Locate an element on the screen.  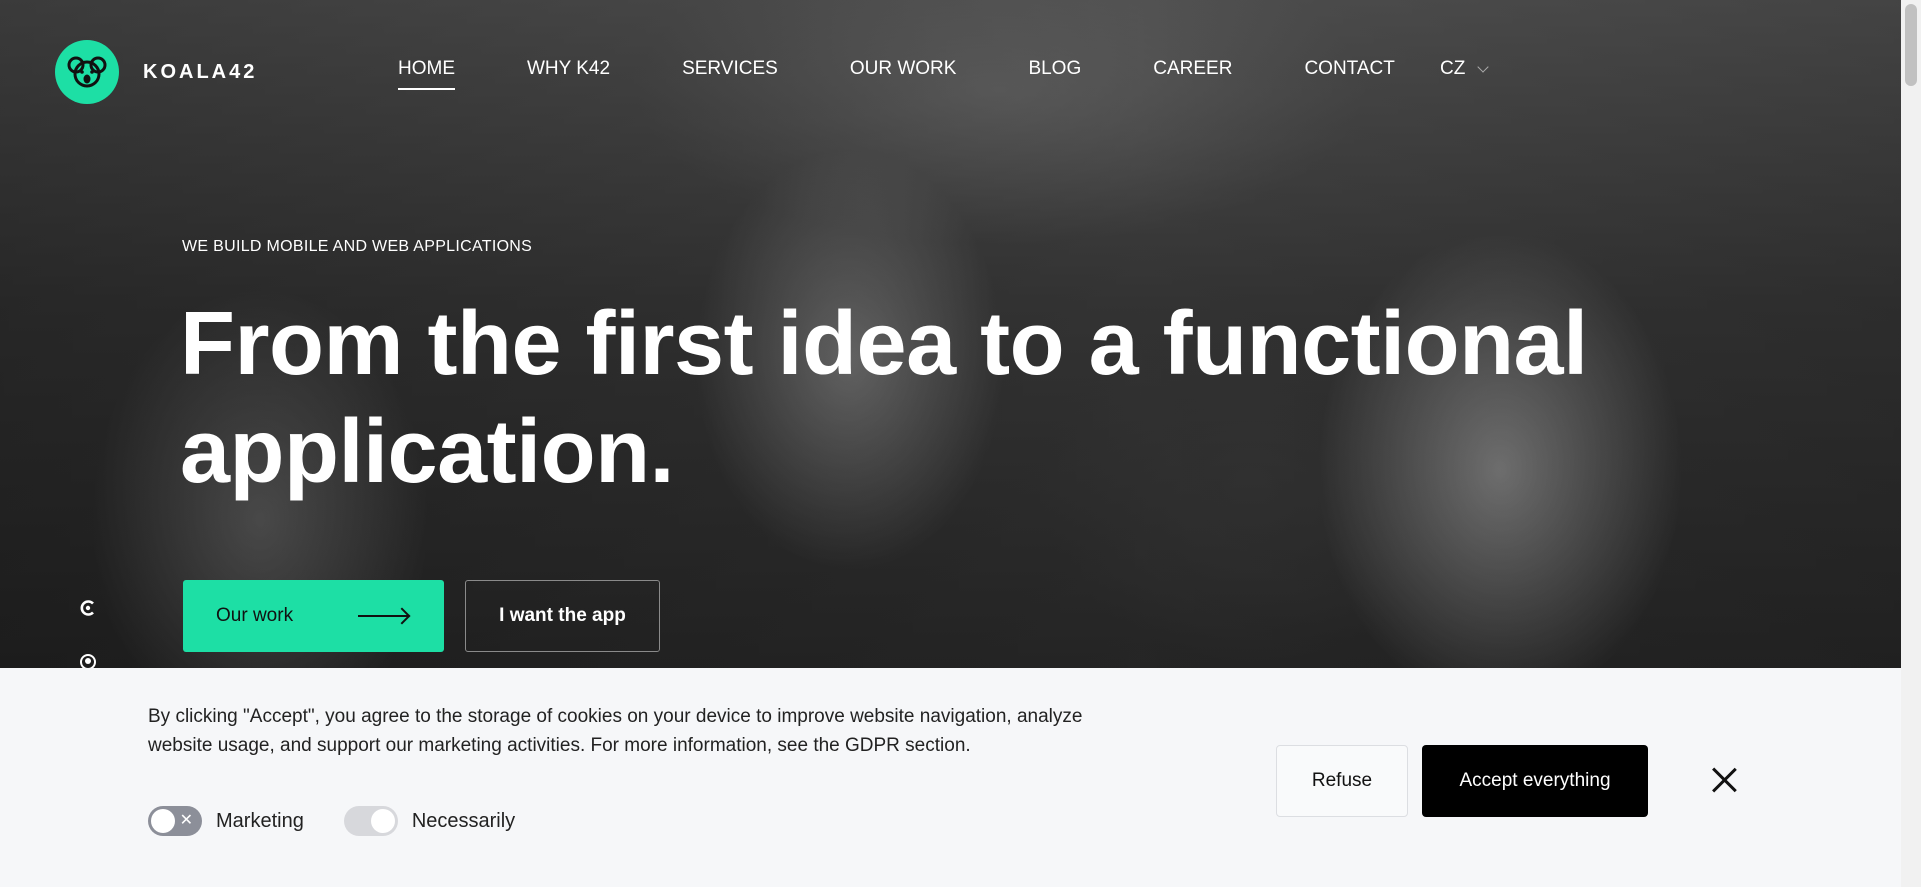
clutch-icon is located at coordinates (88, 608).